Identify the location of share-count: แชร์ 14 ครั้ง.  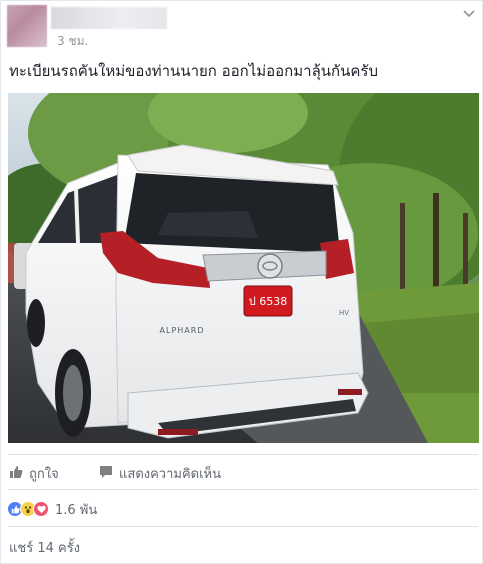
(44, 547).